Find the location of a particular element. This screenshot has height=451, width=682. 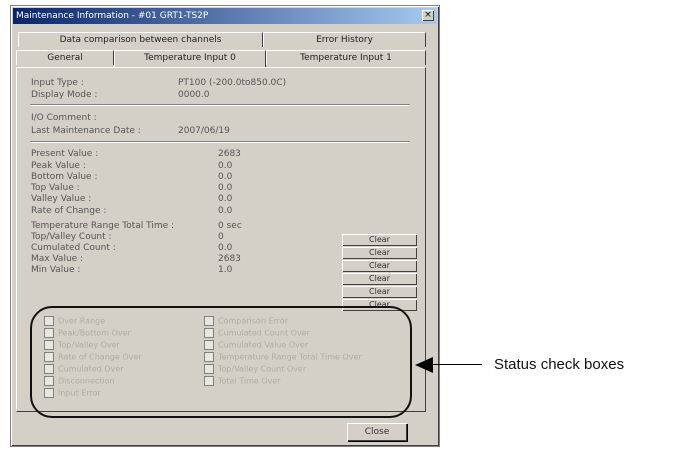

value-text: 1.0 is located at coordinates (225, 270).